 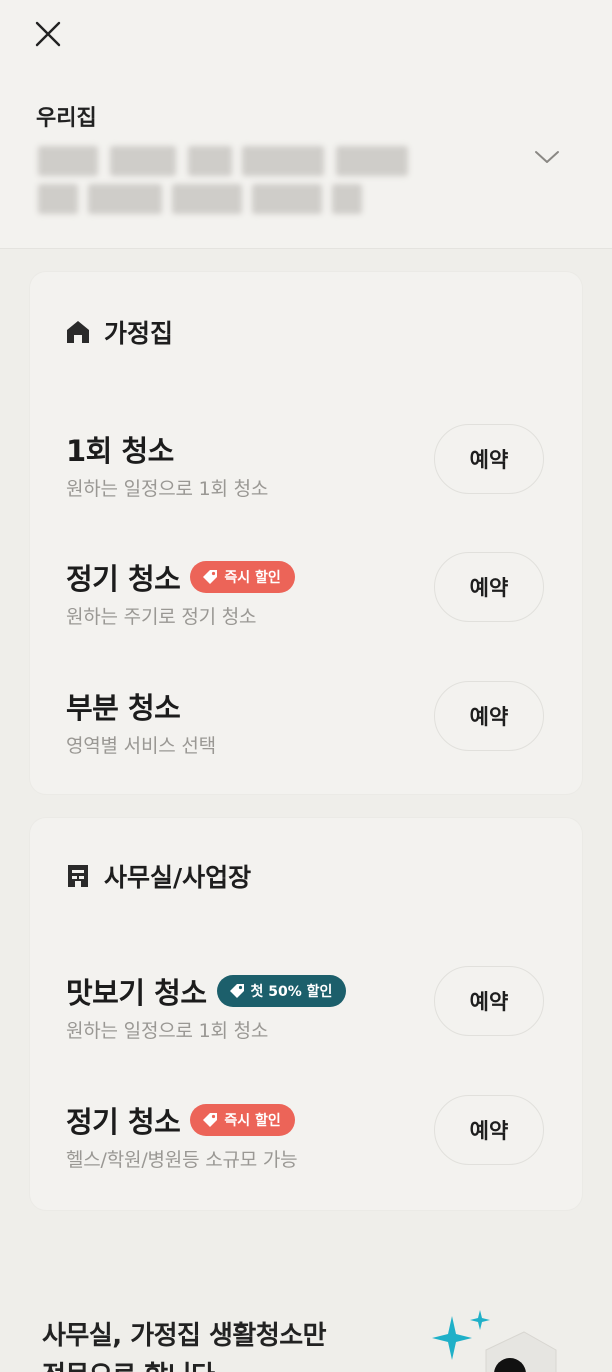 What do you see at coordinates (141, 746) in the screenshot?
I see `service-subtitle: 영역별 서비스 선택` at bounding box center [141, 746].